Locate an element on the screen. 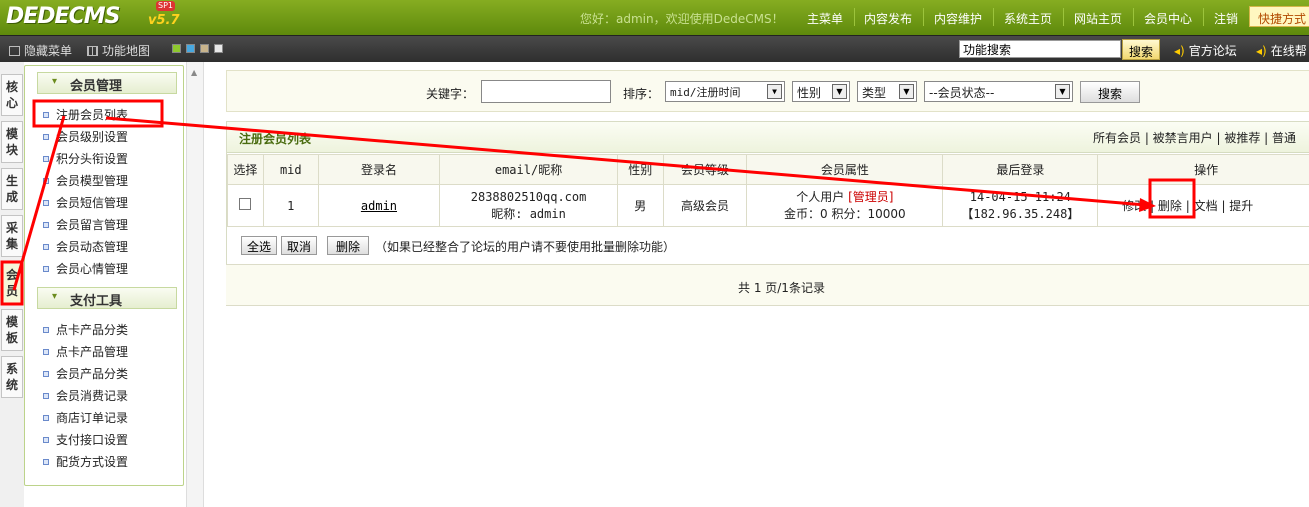  member-filter-links: 所有会员 | 被禁言用户 | 被推荐 | 普通 is located at coordinates (1194, 137).